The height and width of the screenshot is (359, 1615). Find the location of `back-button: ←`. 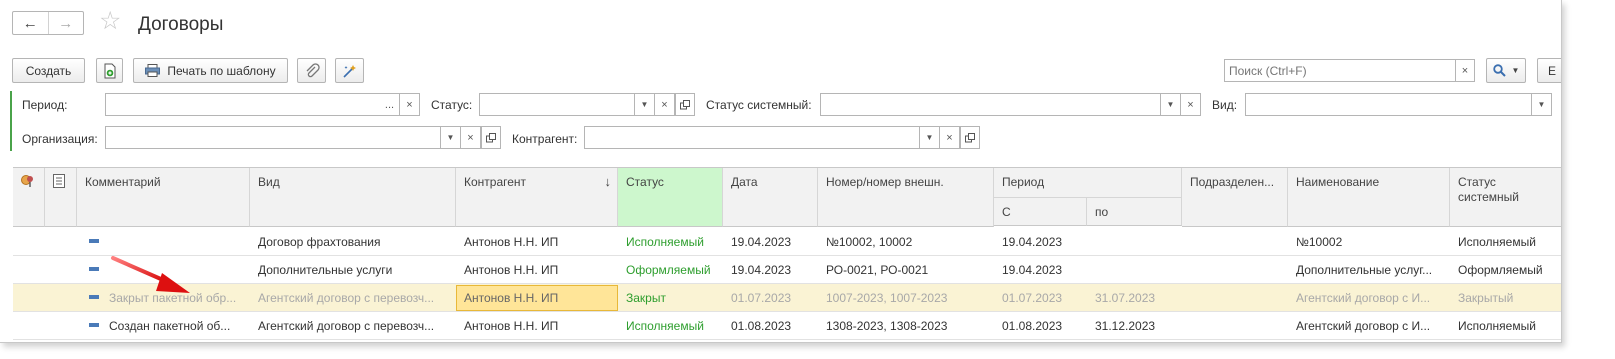

back-button: ← is located at coordinates (30, 23).